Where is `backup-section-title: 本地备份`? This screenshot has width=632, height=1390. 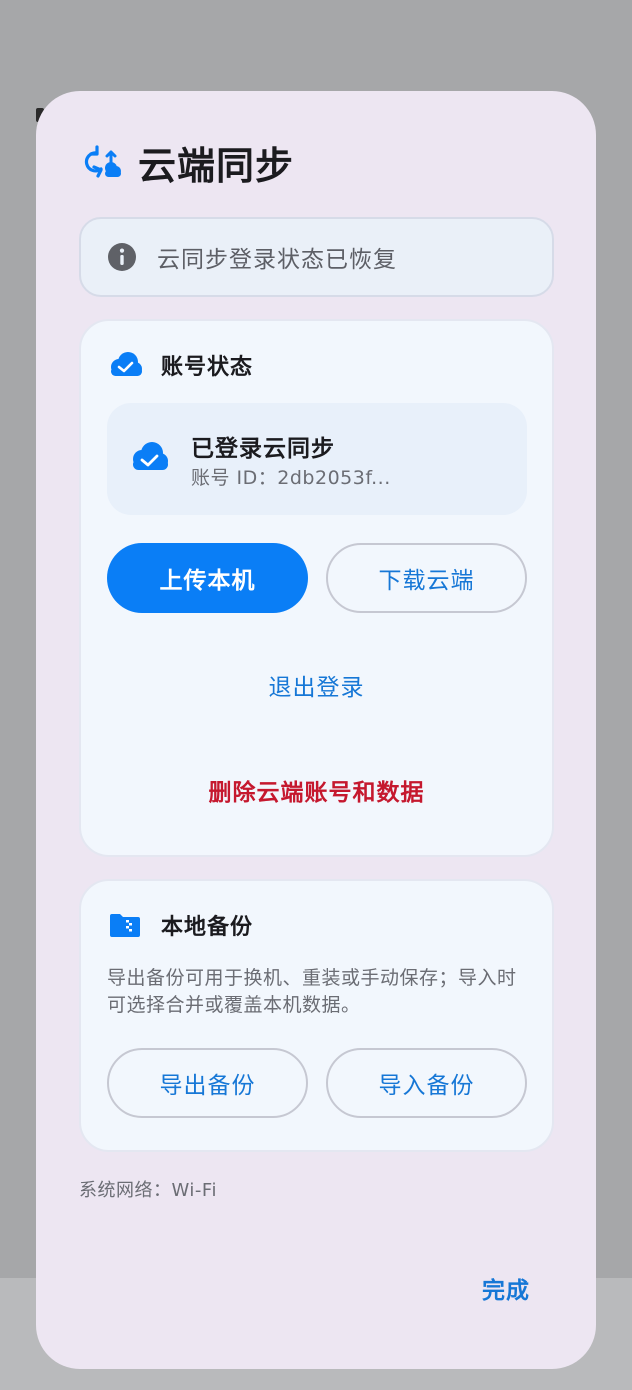
backup-section-title: 本地备份 is located at coordinates (207, 927).